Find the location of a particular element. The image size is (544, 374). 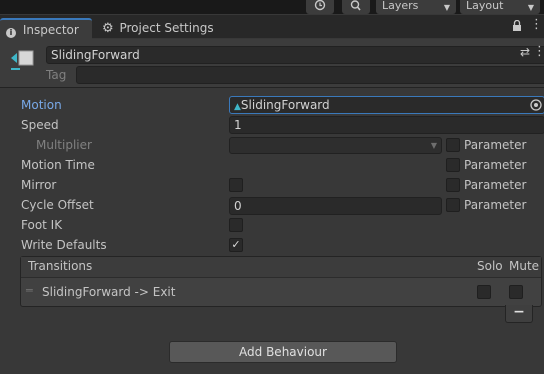

tab-project-settings: ⚙ Project Settings is located at coordinates (157, 28).